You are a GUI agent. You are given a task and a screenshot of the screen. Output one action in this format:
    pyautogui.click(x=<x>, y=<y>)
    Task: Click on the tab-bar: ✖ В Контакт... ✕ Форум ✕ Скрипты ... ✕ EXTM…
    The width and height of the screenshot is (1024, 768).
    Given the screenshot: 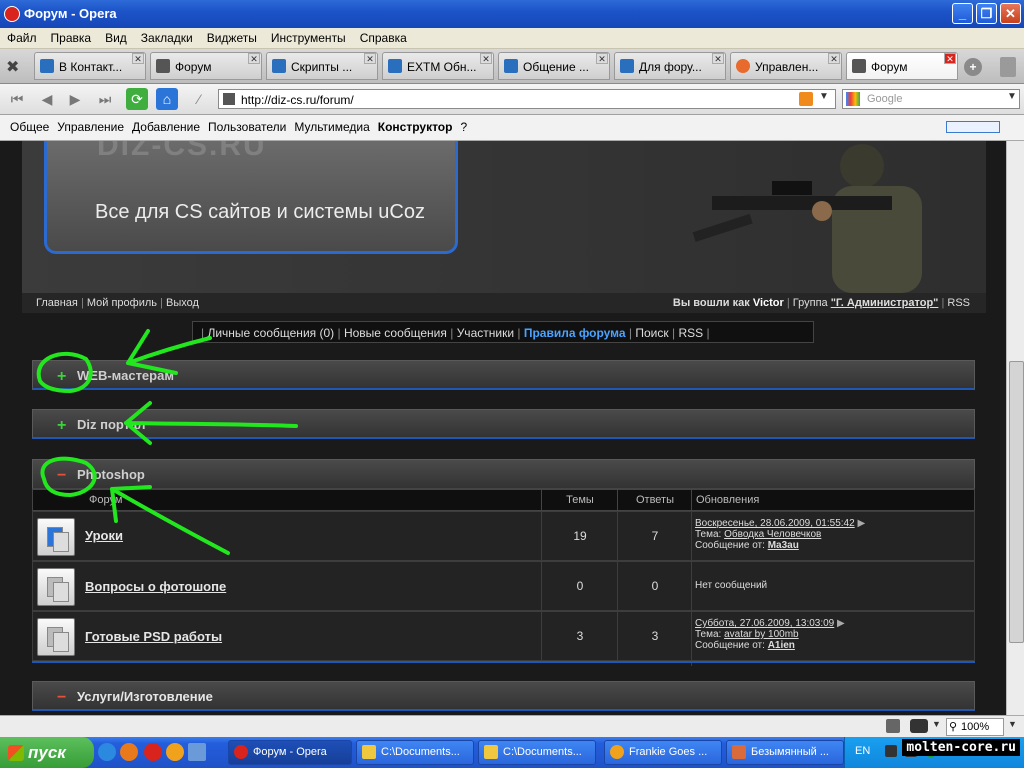 What is the action you would take?
    pyautogui.click(x=512, y=66)
    